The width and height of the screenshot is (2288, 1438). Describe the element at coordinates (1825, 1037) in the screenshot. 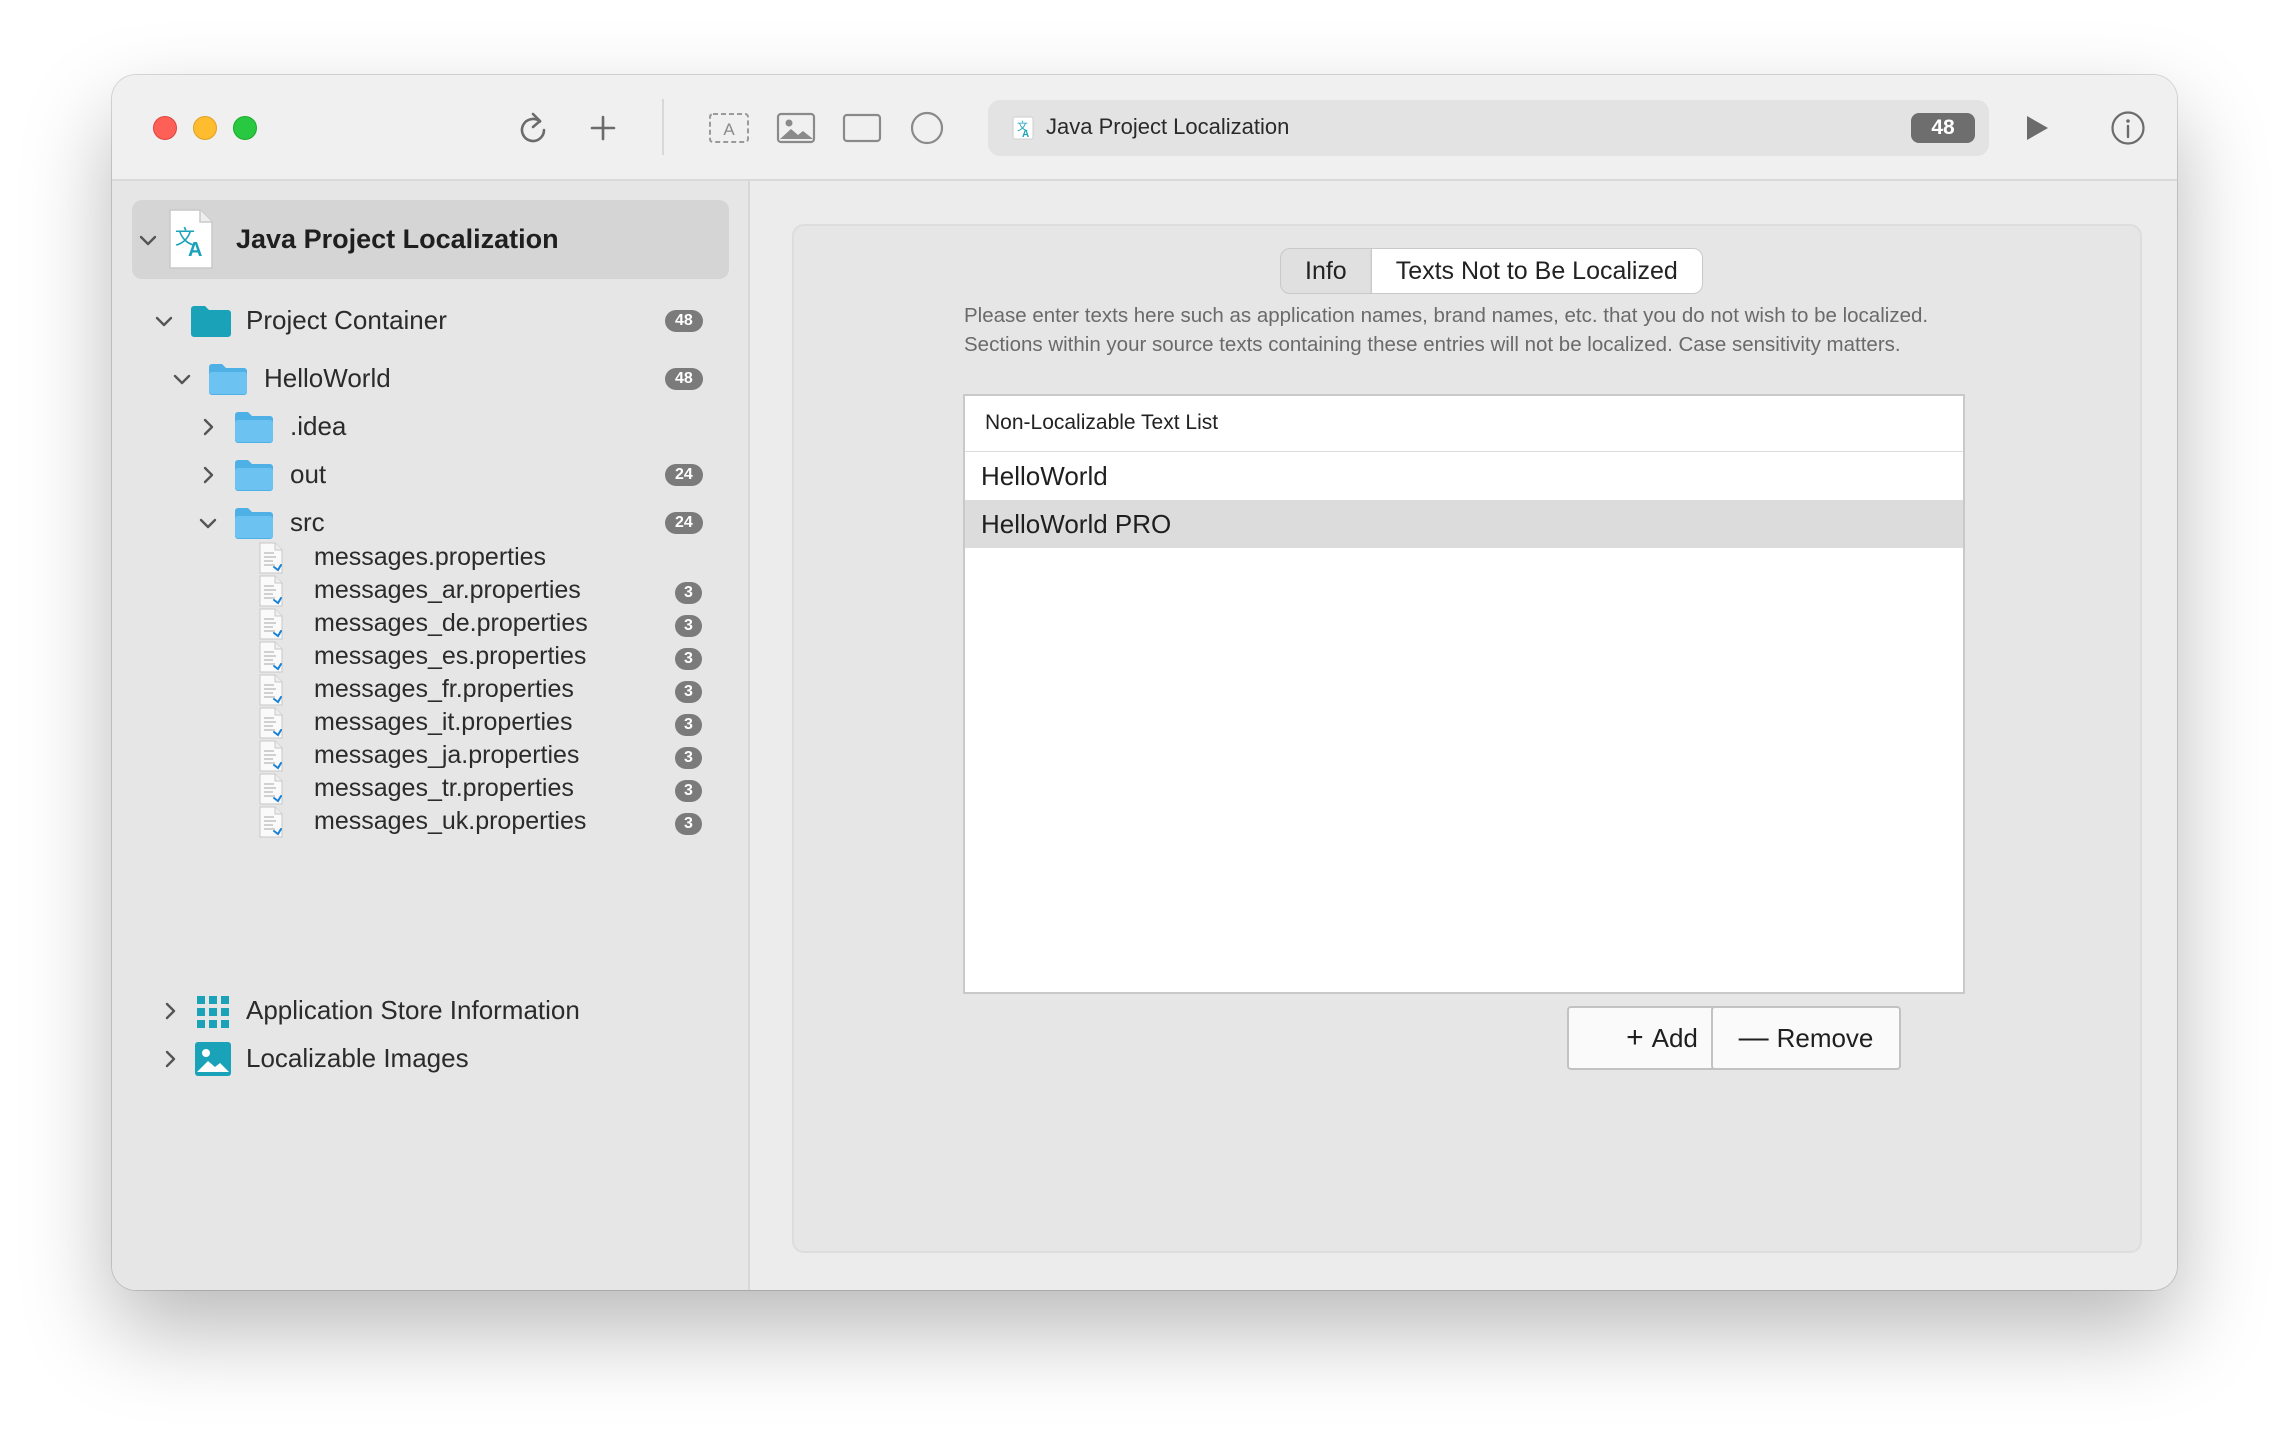

I see `remove-button-label: Remove` at that location.